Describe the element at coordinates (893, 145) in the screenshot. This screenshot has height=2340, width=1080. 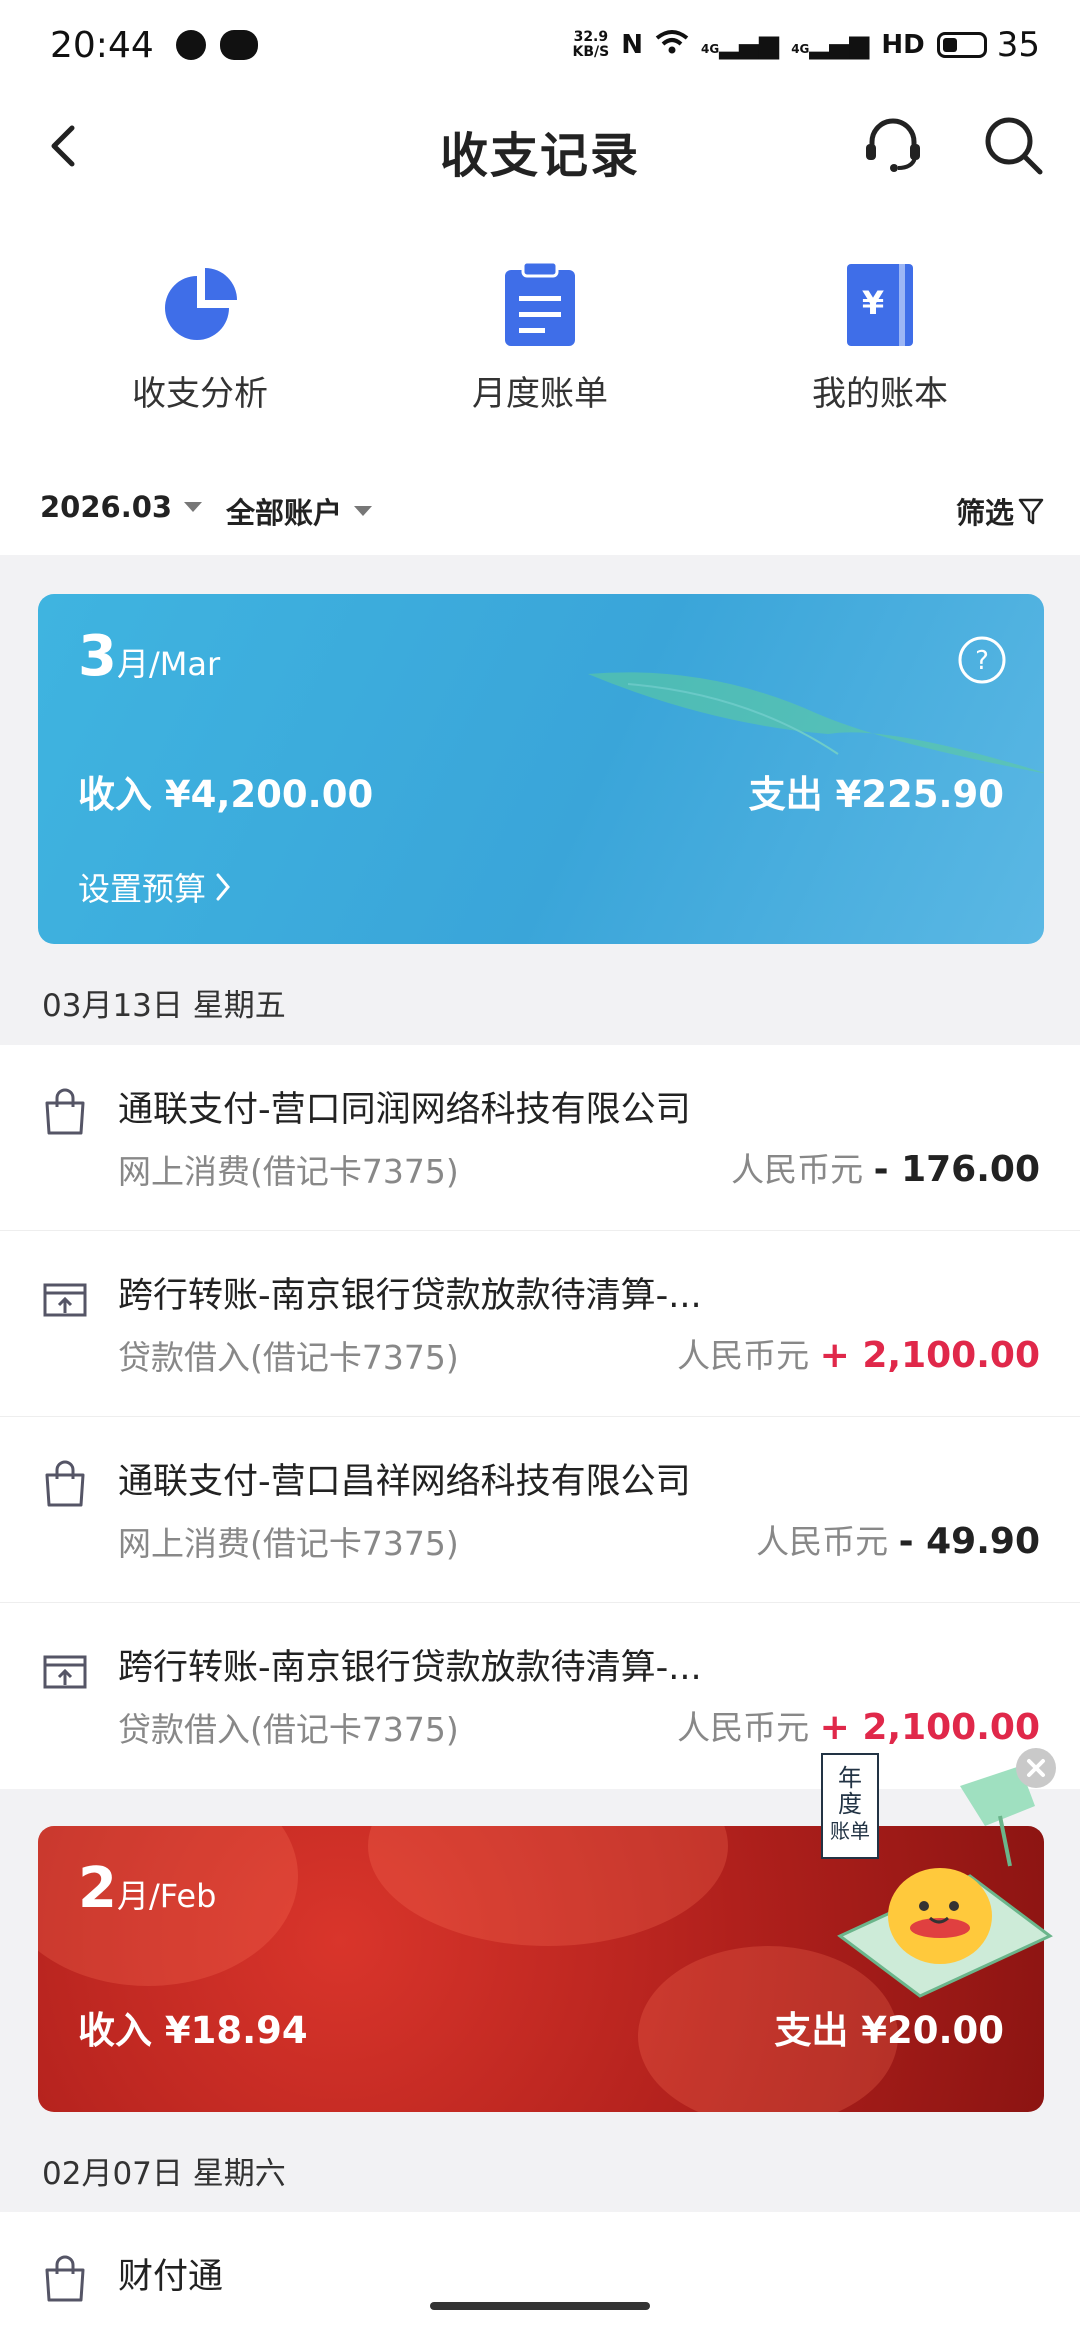
I see `customer-service-icon` at that location.